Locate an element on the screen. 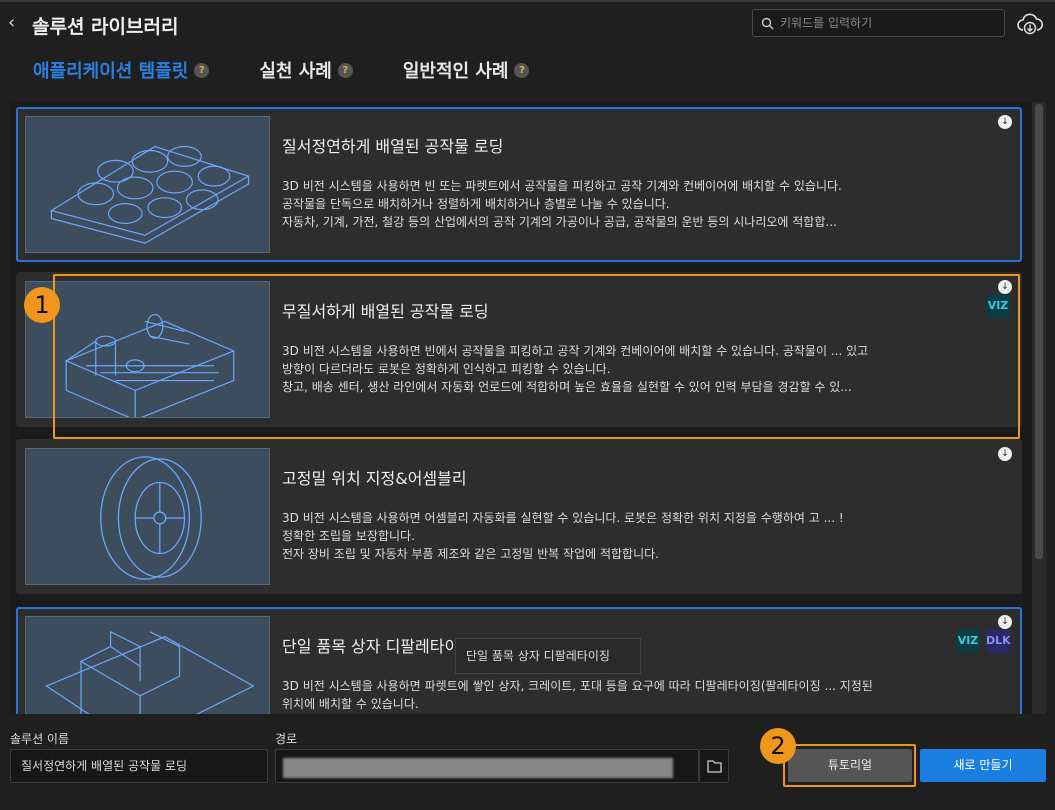  tab-label: 실천 사례 is located at coordinates (295, 71).